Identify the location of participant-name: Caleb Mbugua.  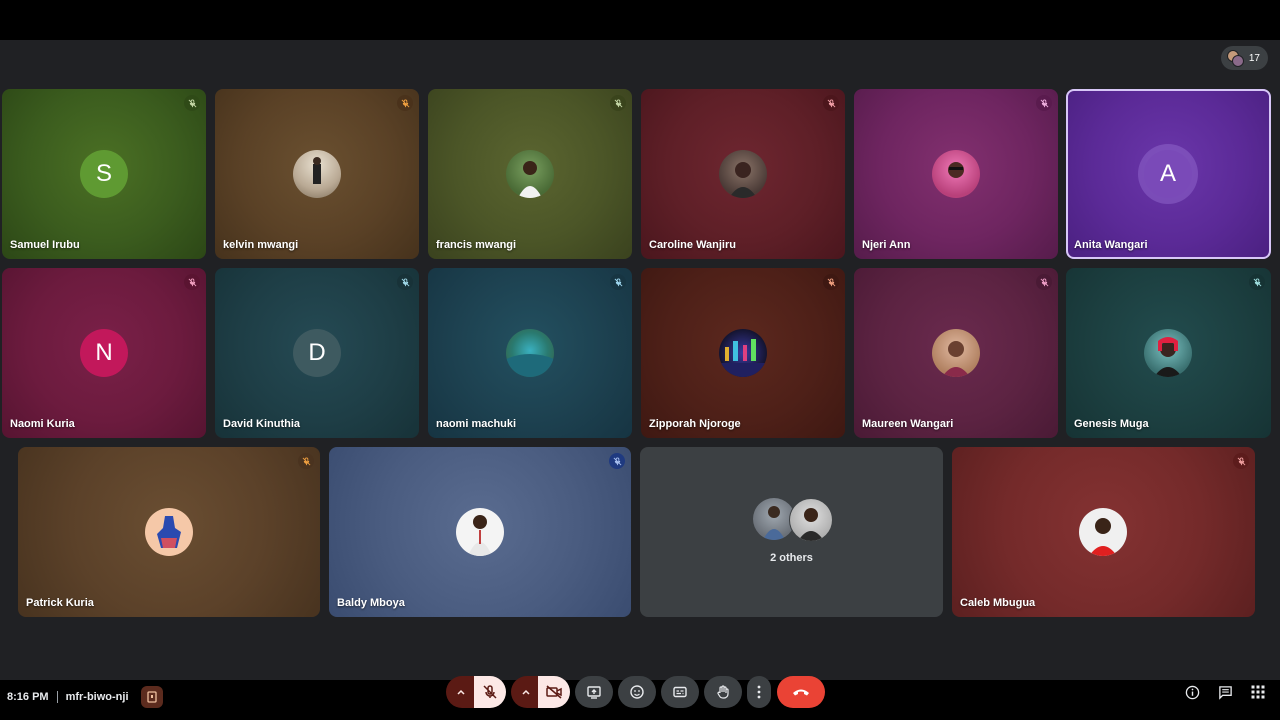
(998, 603).